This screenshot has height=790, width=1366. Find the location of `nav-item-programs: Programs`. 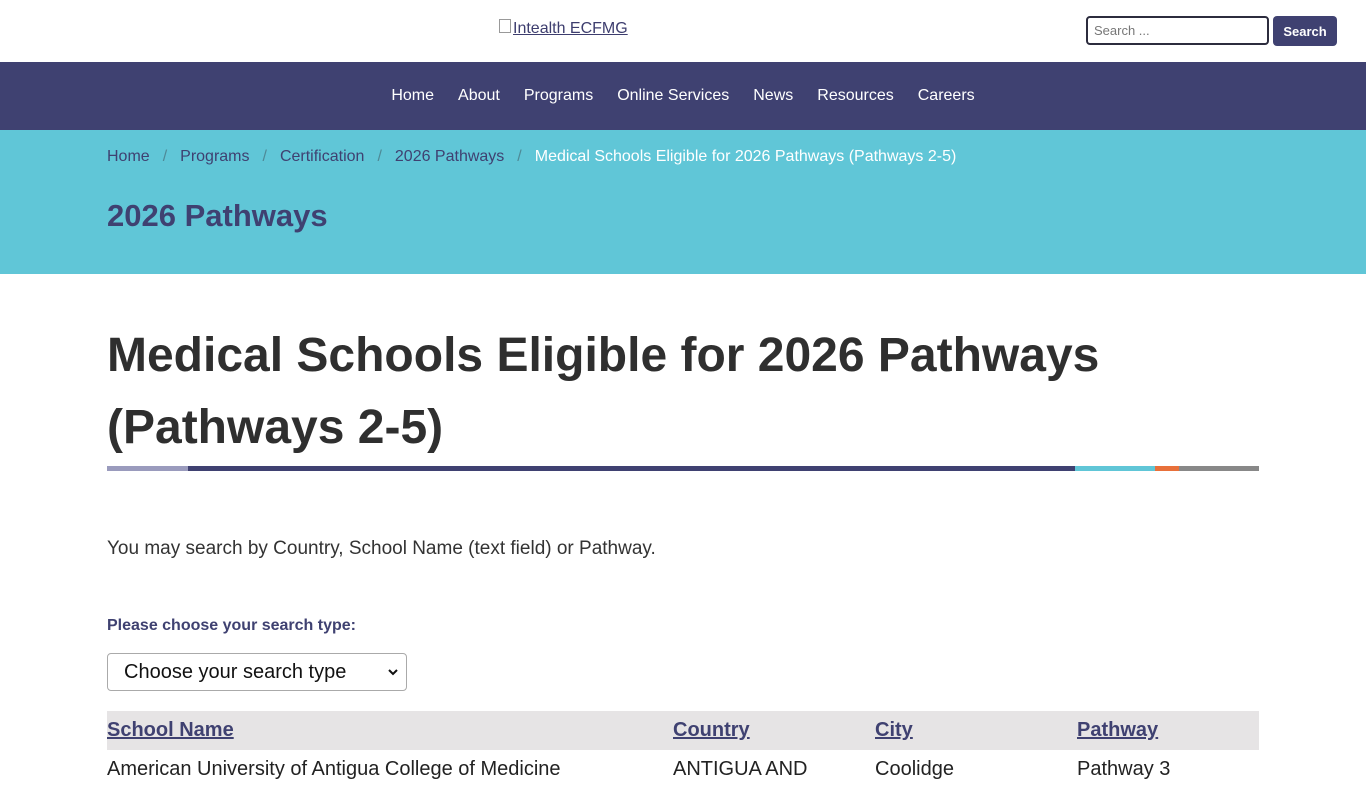

nav-item-programs: Programs is located at coordinates (558, 96).